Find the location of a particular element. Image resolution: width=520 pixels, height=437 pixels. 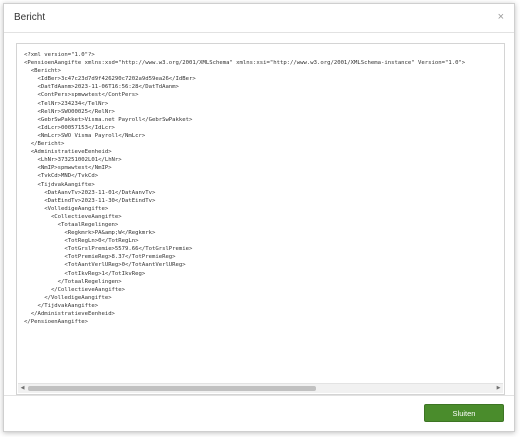

xml-line: </VolledigeAangifte> is located at coordinates (68, 297).